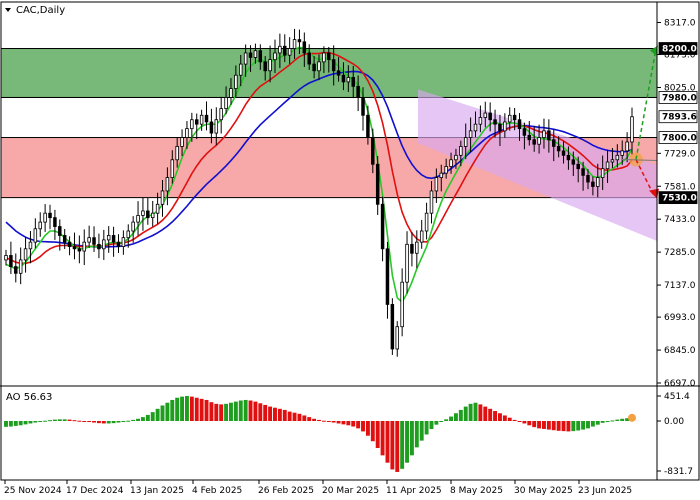 Image resolution: width=700 pixels, height=500 pixels. What do you see at coordinates (678, 123) in the screenshot?
I see `price-labels: 8200.0 7980.0 7893.6 7800.0 7530.0` at bounding box center [678, 123].